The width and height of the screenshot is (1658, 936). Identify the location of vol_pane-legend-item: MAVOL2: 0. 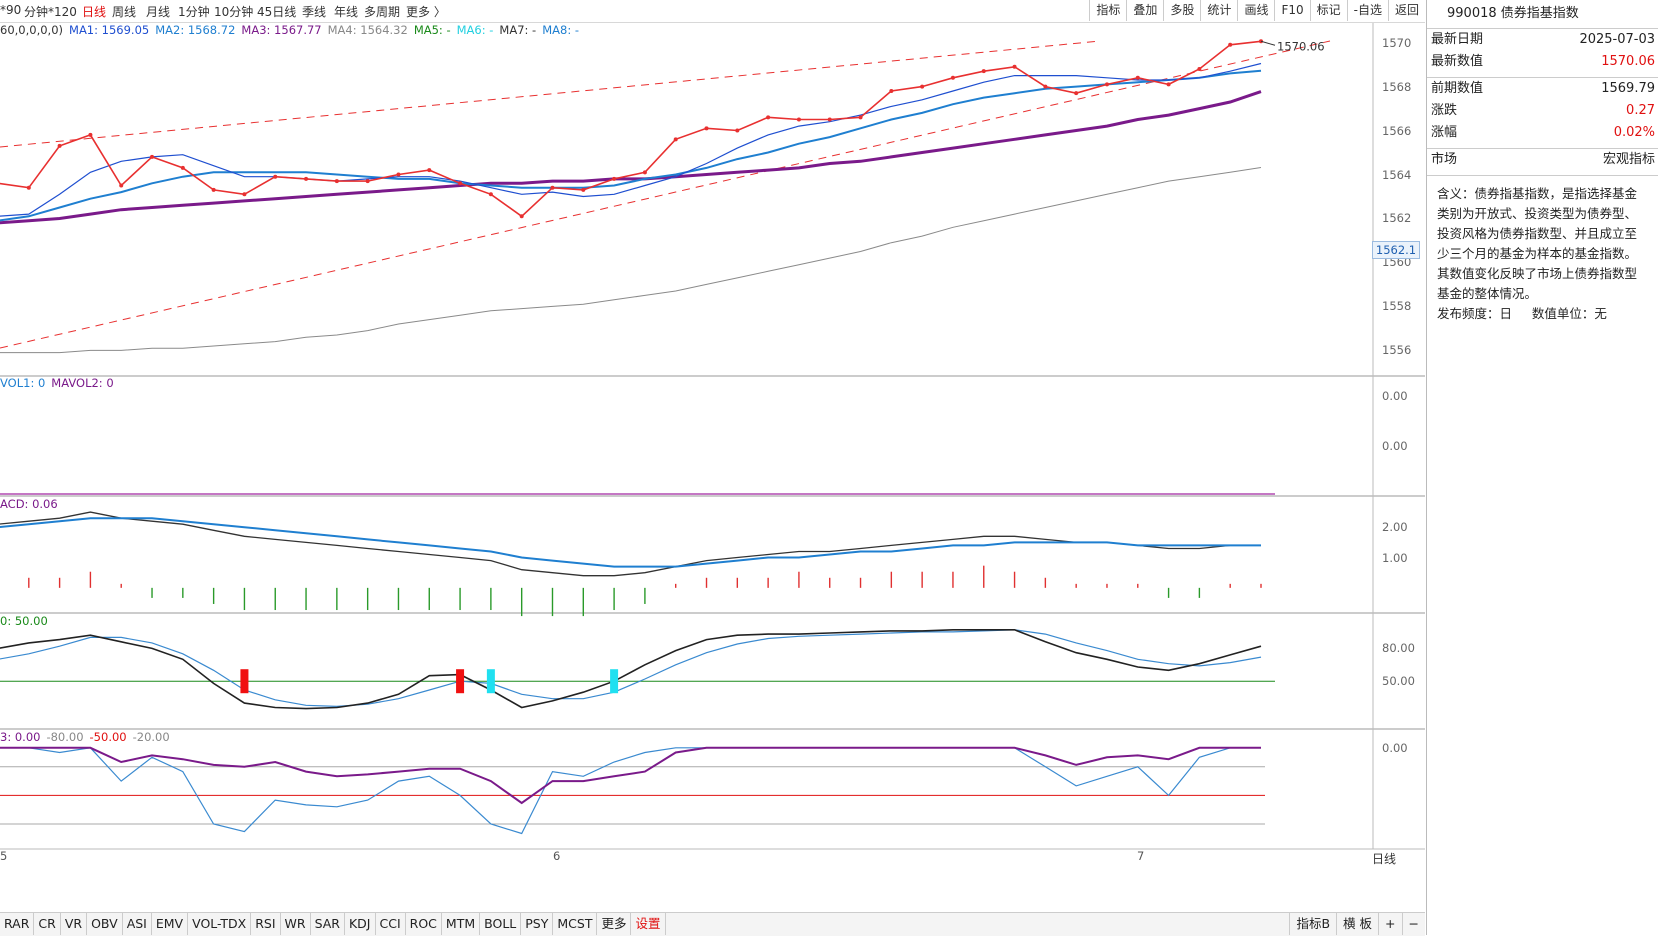
(82, 383).